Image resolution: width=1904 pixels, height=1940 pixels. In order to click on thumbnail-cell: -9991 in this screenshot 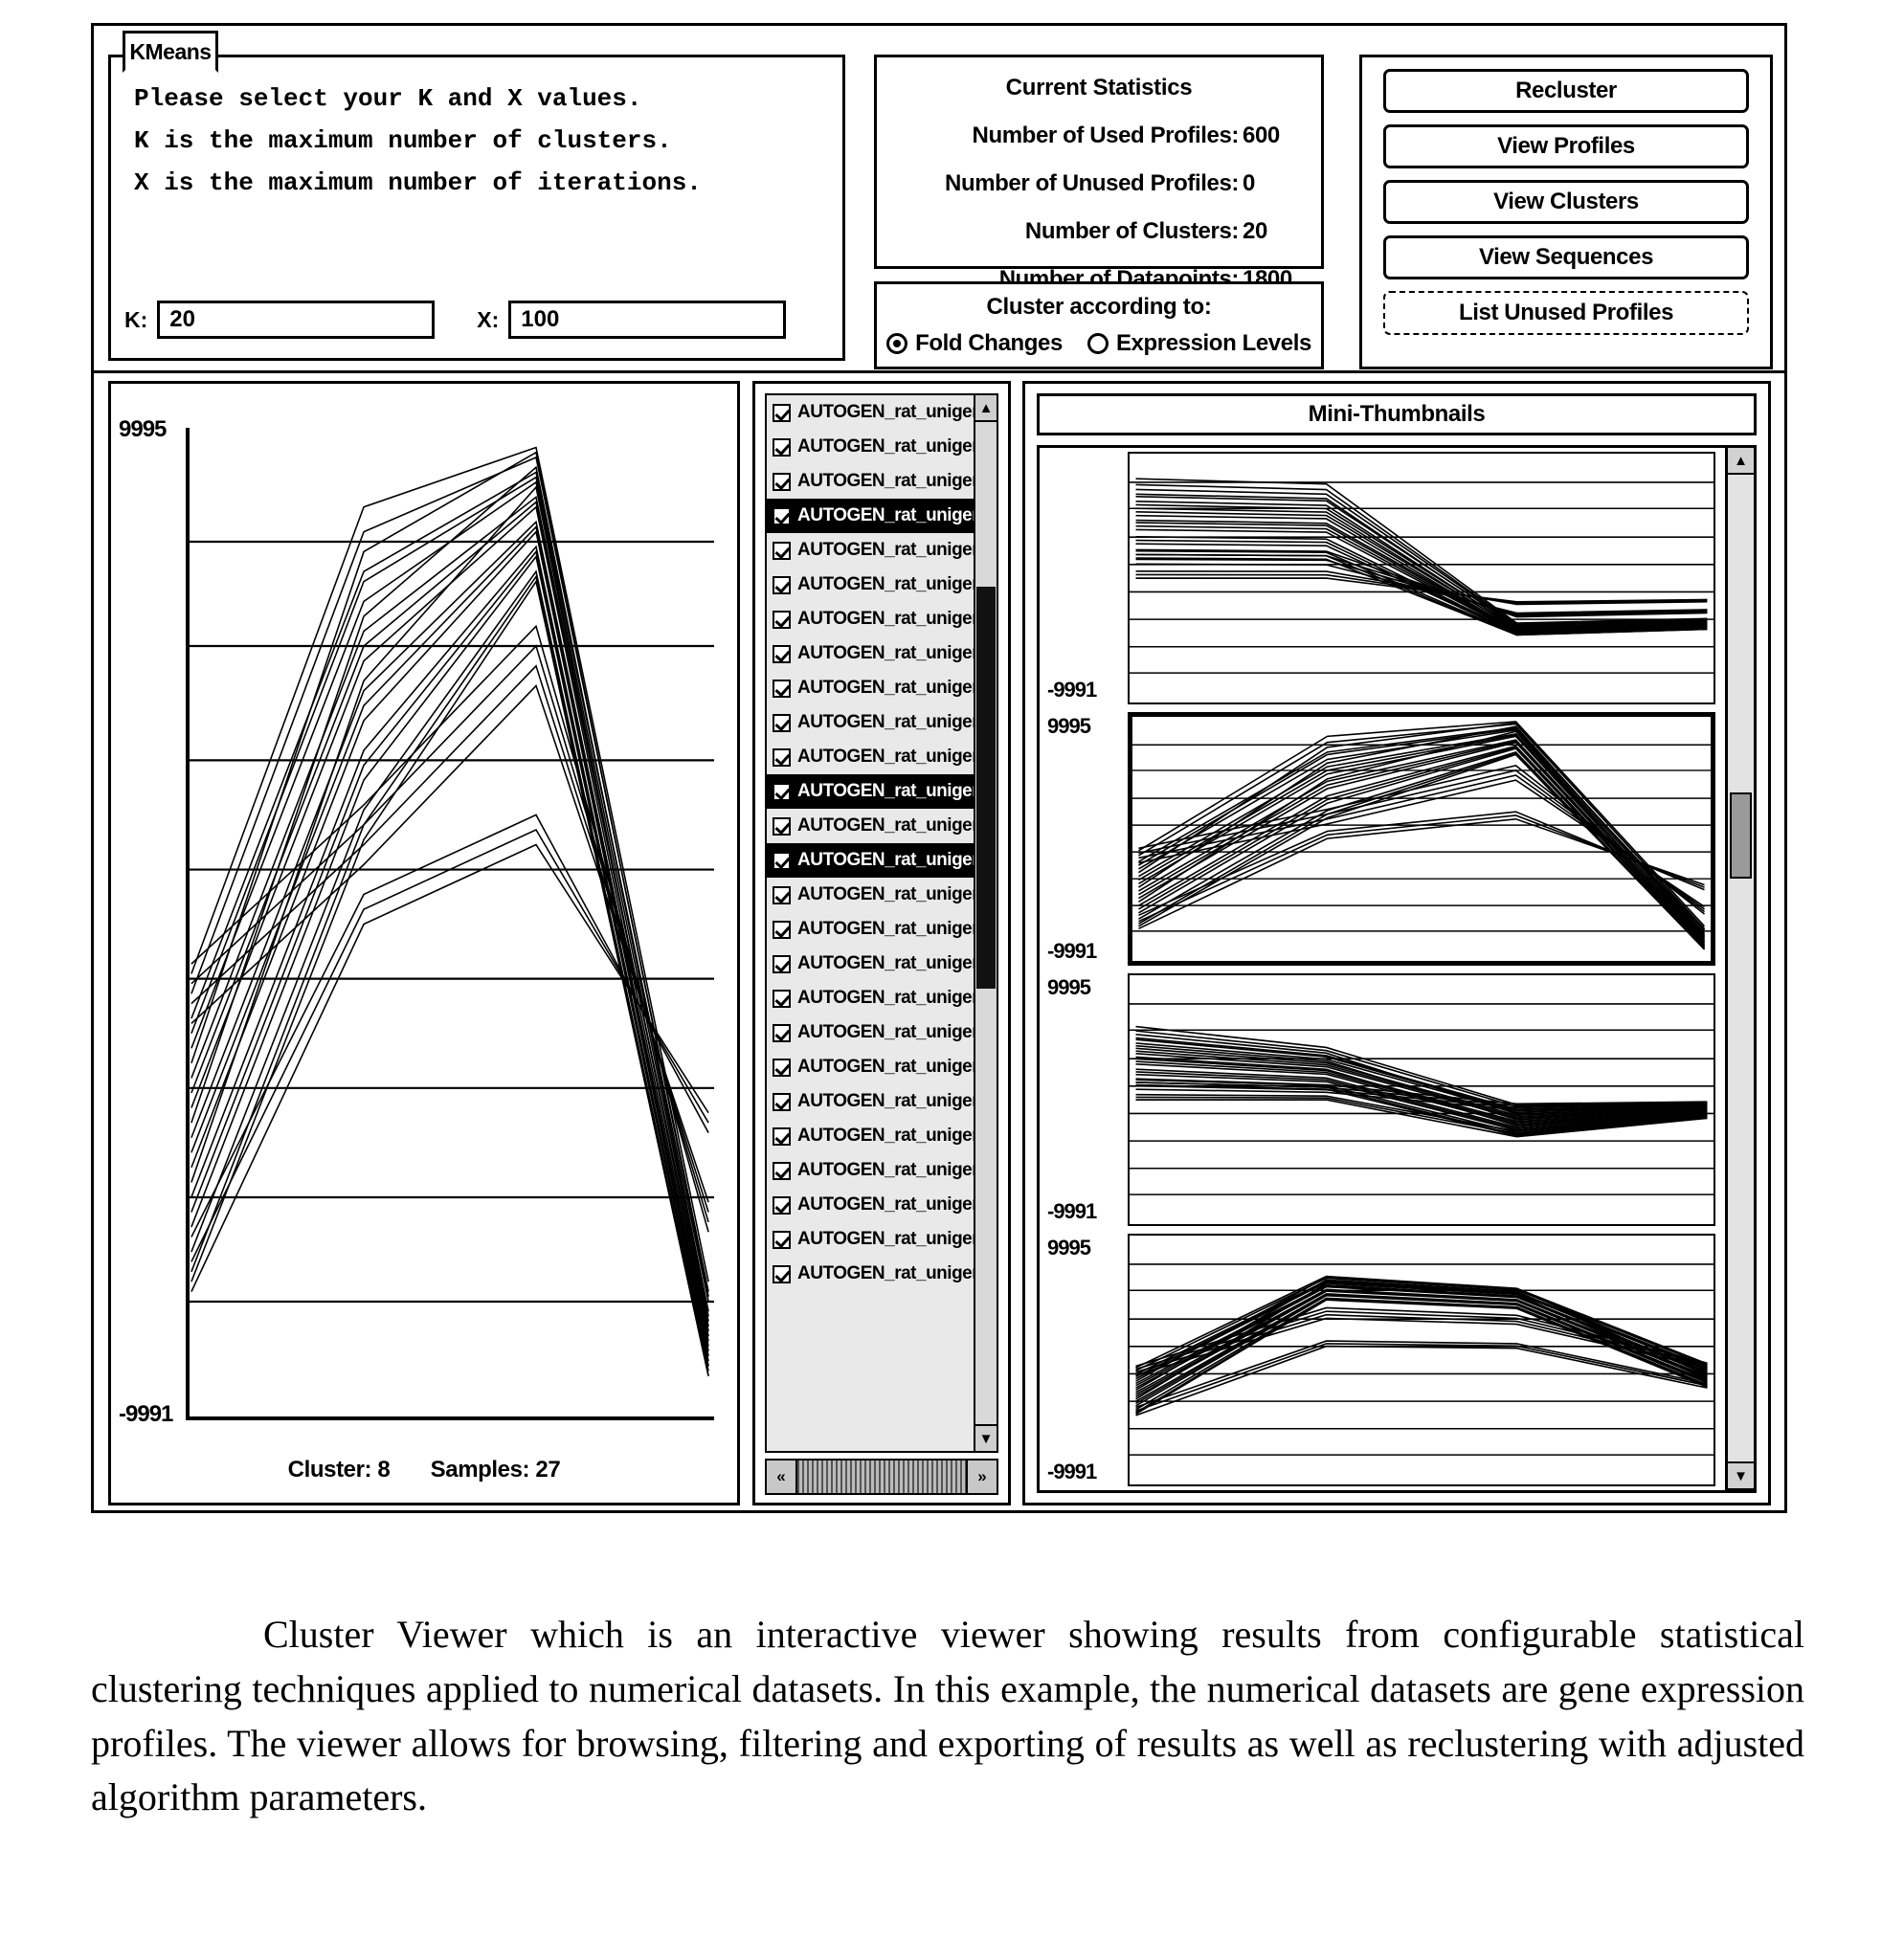, I will do `click(1382, 578)`.